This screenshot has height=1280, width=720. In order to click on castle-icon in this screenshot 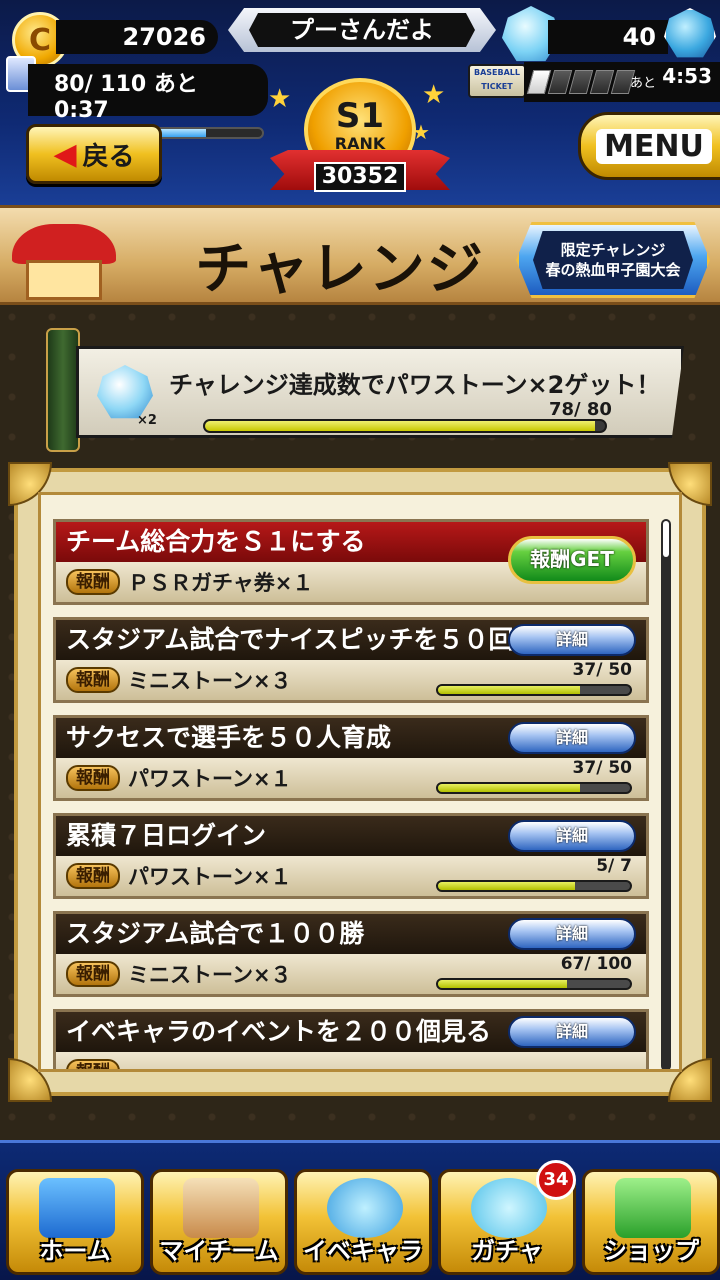, I will do `click(64, 259)`.